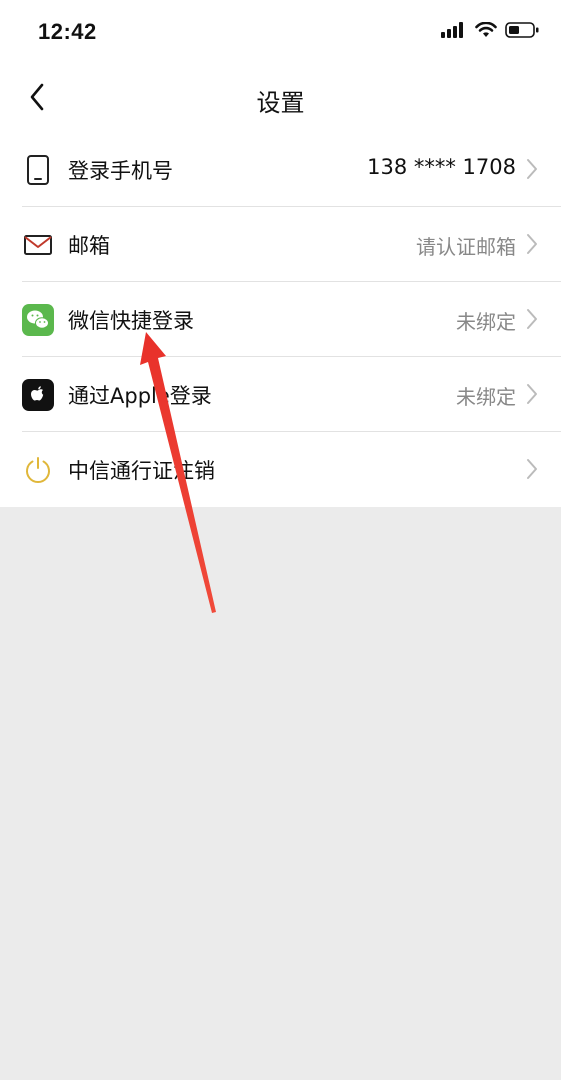 This screenshot has height=1080, width=561. Describe the element at coordinates (280, 469) in the screenshot. I see `settings-row-account-cancel: 中信通行证注销` at that location.